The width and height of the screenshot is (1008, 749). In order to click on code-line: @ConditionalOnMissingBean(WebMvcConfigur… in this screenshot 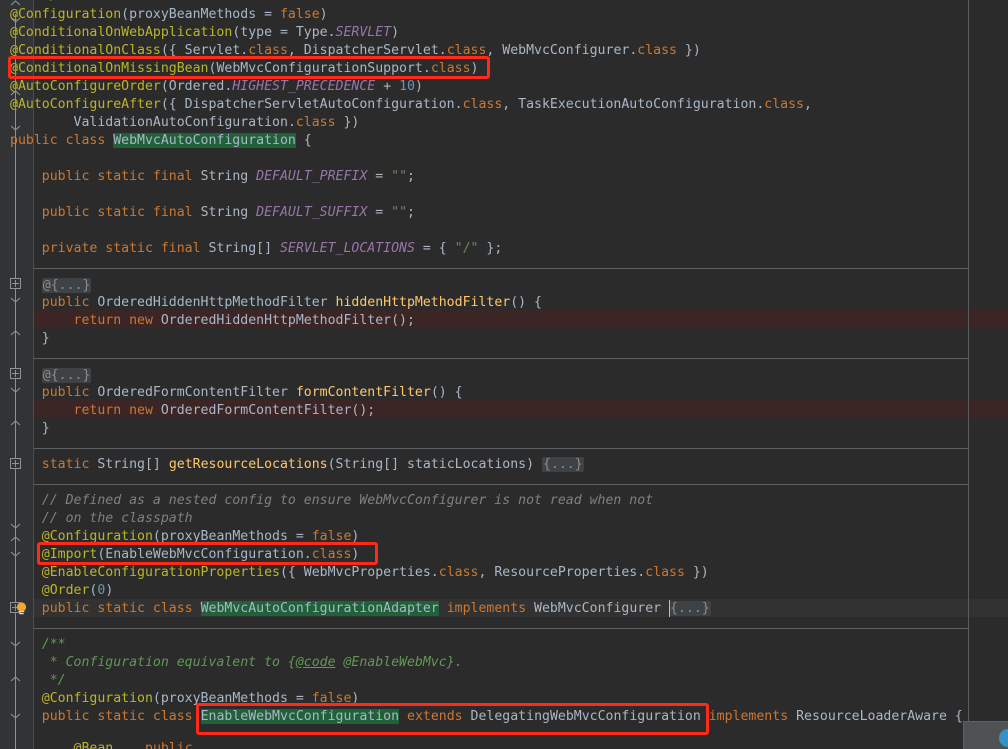, I will do `click(244, 68)`.